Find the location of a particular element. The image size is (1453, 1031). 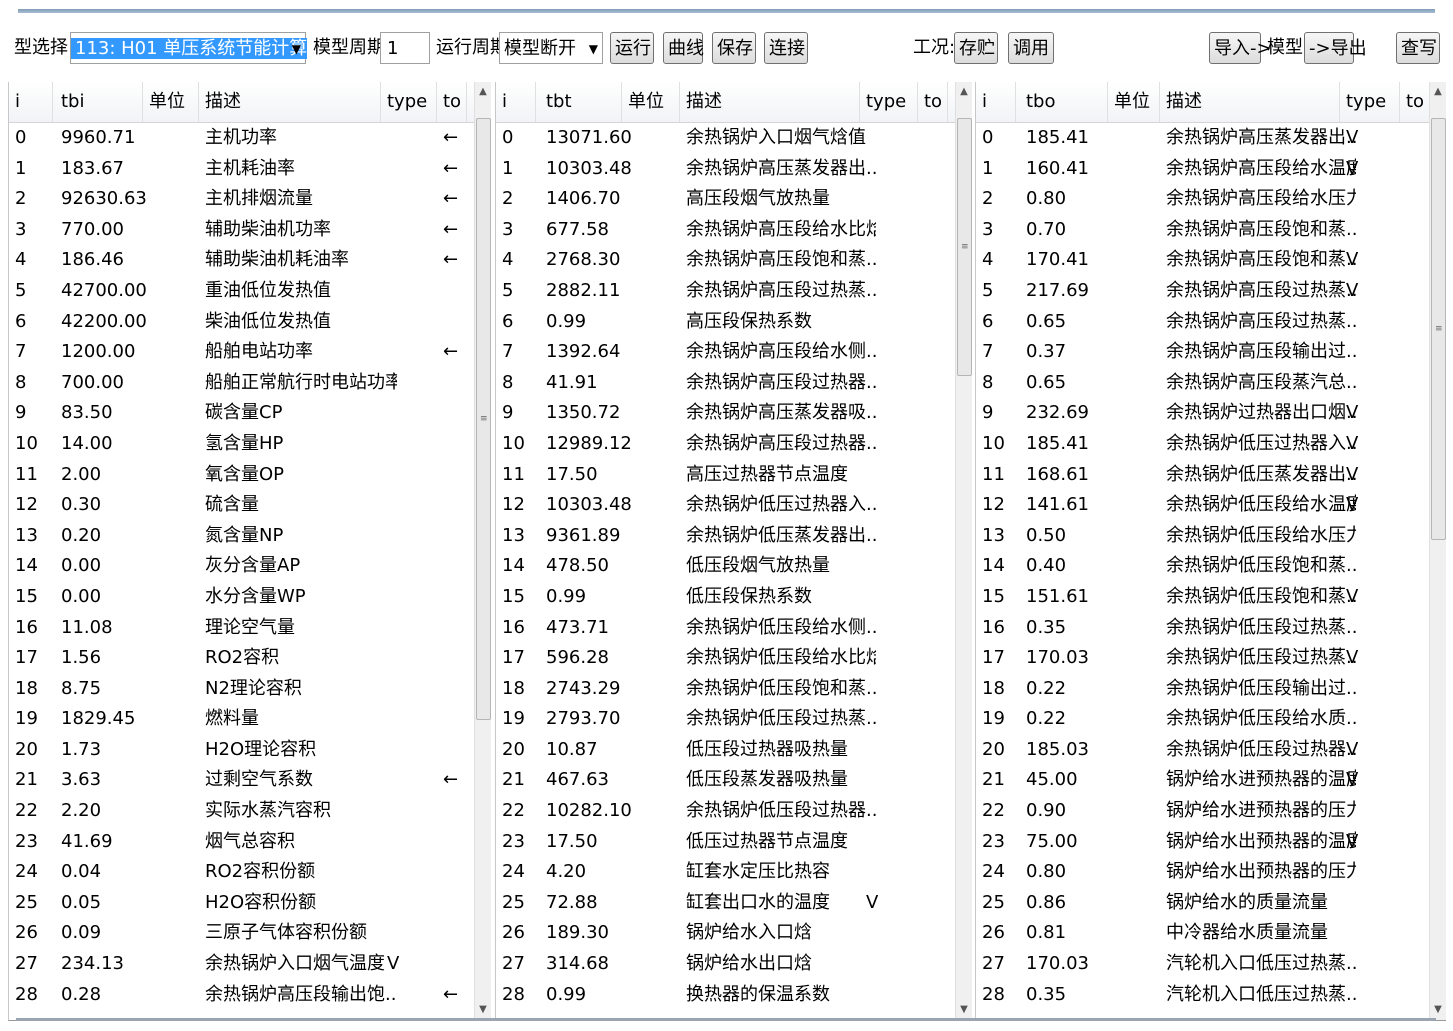

table-row: 14 478.50 低压段烟气放热量 is located at coordinates (726, 566).